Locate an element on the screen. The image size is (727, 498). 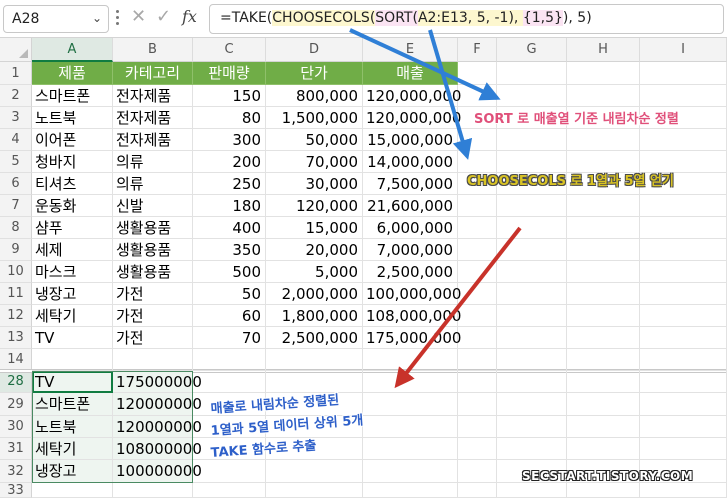
row-header-30: 30 is located at coordinates (16, 427).